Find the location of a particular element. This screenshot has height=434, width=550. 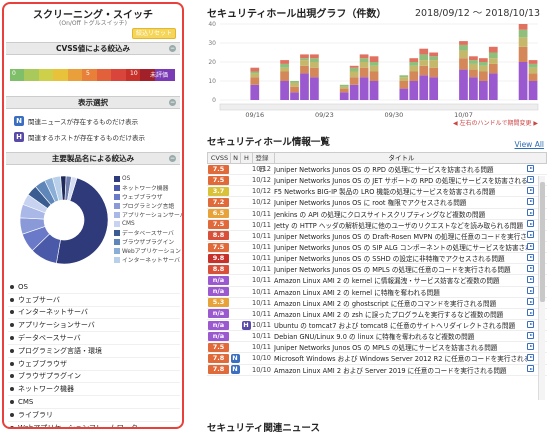

range-navigator is located at coordinates (379, 107).